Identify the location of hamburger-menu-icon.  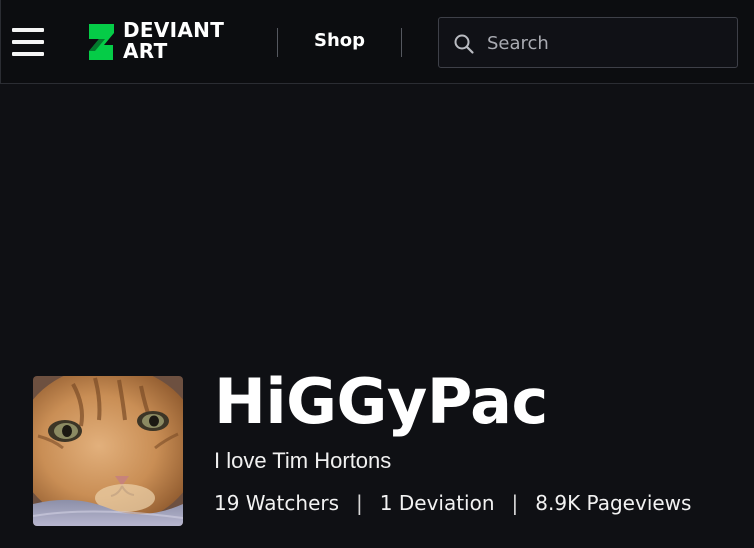
(28, 42).